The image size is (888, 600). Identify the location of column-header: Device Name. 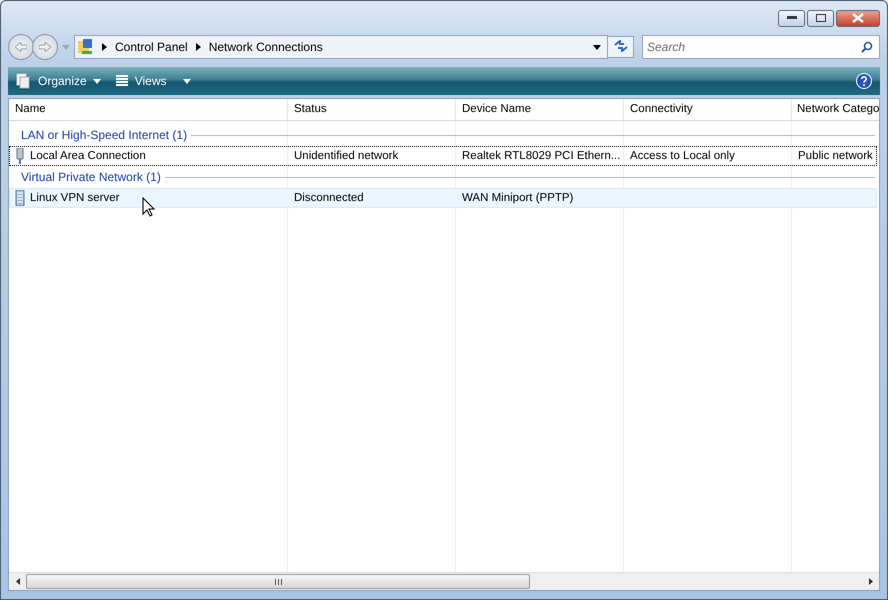
(540, 109).